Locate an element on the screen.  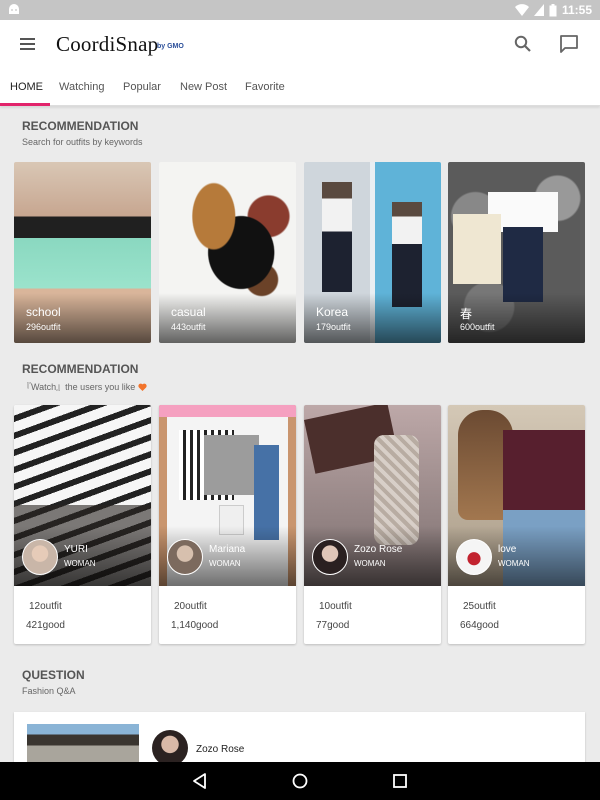
card-photo-overalls is located at coordinates (523, 264).